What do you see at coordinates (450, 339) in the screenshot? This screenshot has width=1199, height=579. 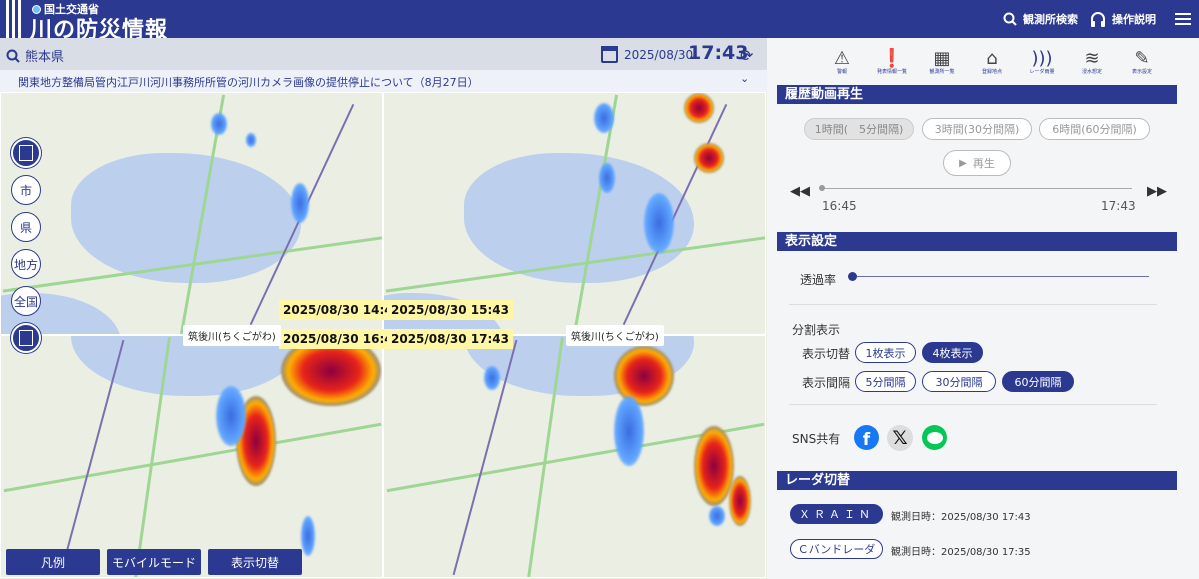 I see `time-stamp-4: 2025/08/30 17:43` at bounding box center [450, 339].